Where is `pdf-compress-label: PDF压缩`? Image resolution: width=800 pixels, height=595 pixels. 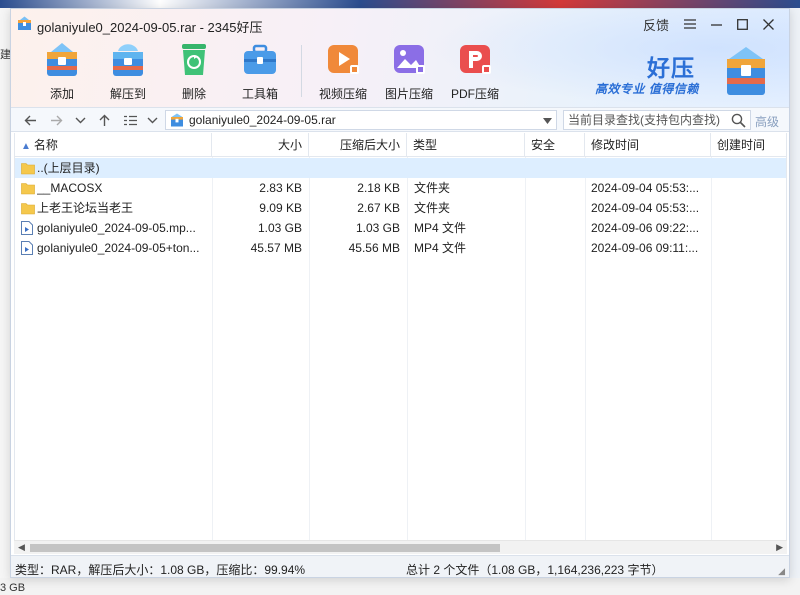
pdf-compress-label: PDF压缩 is located at coordinates (474, 94).